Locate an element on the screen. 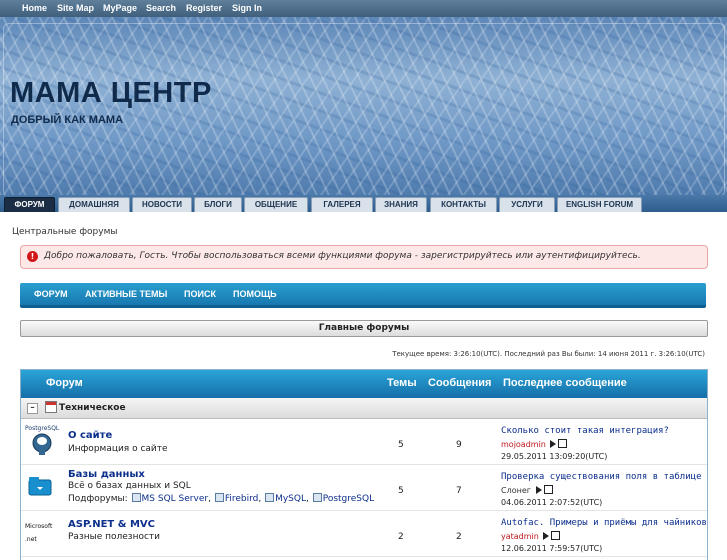 The height and width of the screenshot is (560, 727). menu-forum: ФОРУМ is located at coordinates (51, 294).